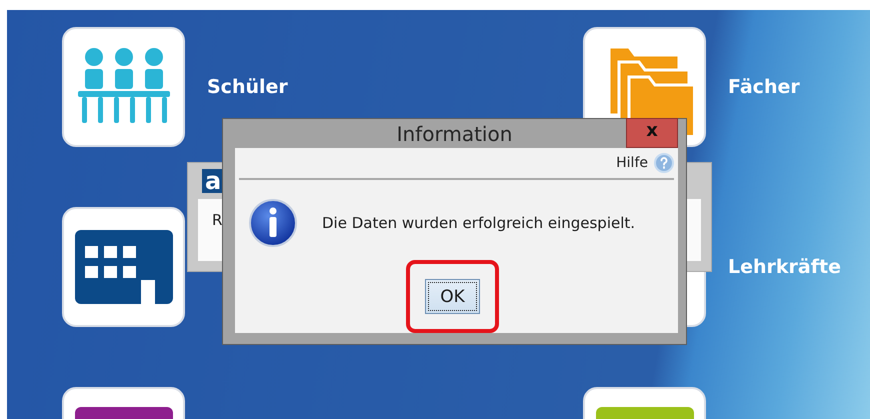 This screenshot has width=870, height=419. I want to click on dialog-message: Die Daten wurden erfolgreich eingespielt., so click(479, 223).